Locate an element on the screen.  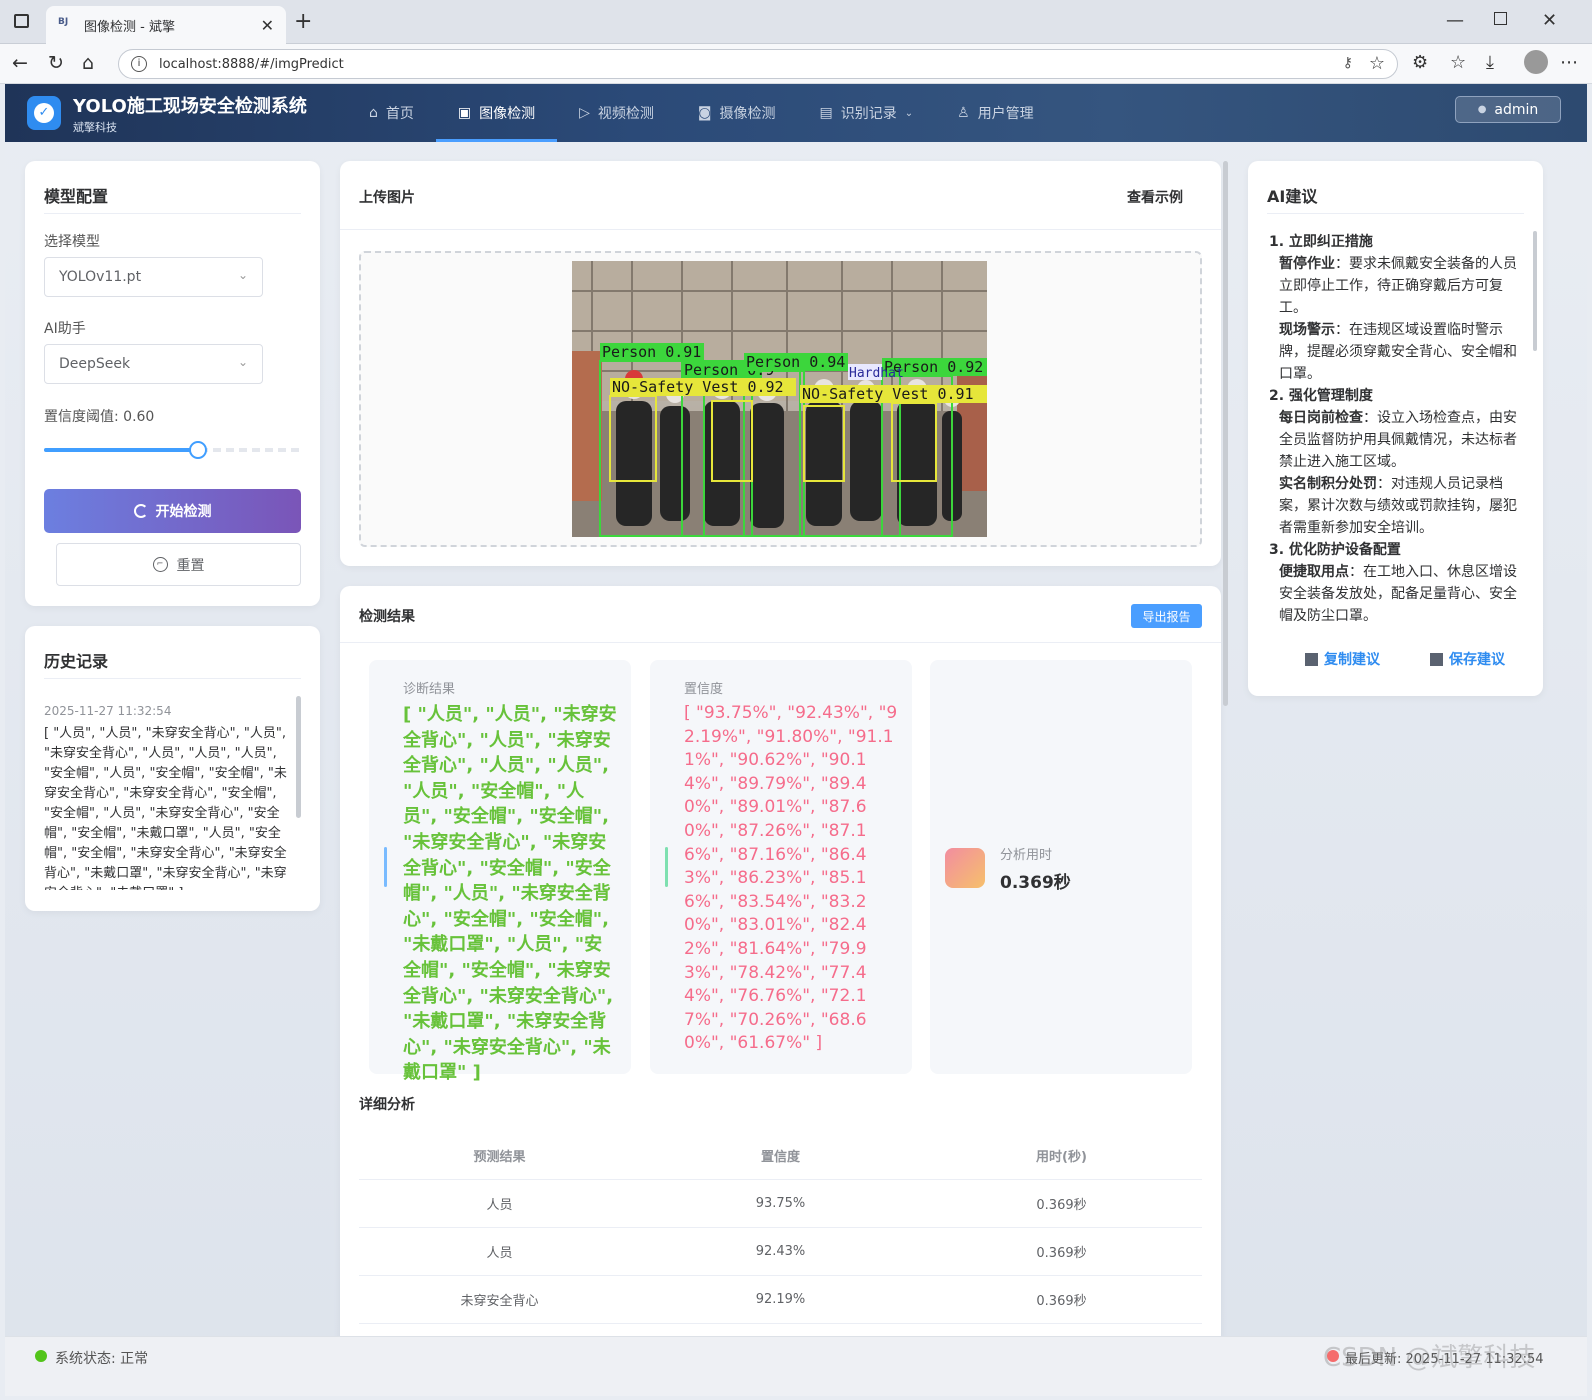
upload-title: 上传图片 is located at coordinates (387, 198).